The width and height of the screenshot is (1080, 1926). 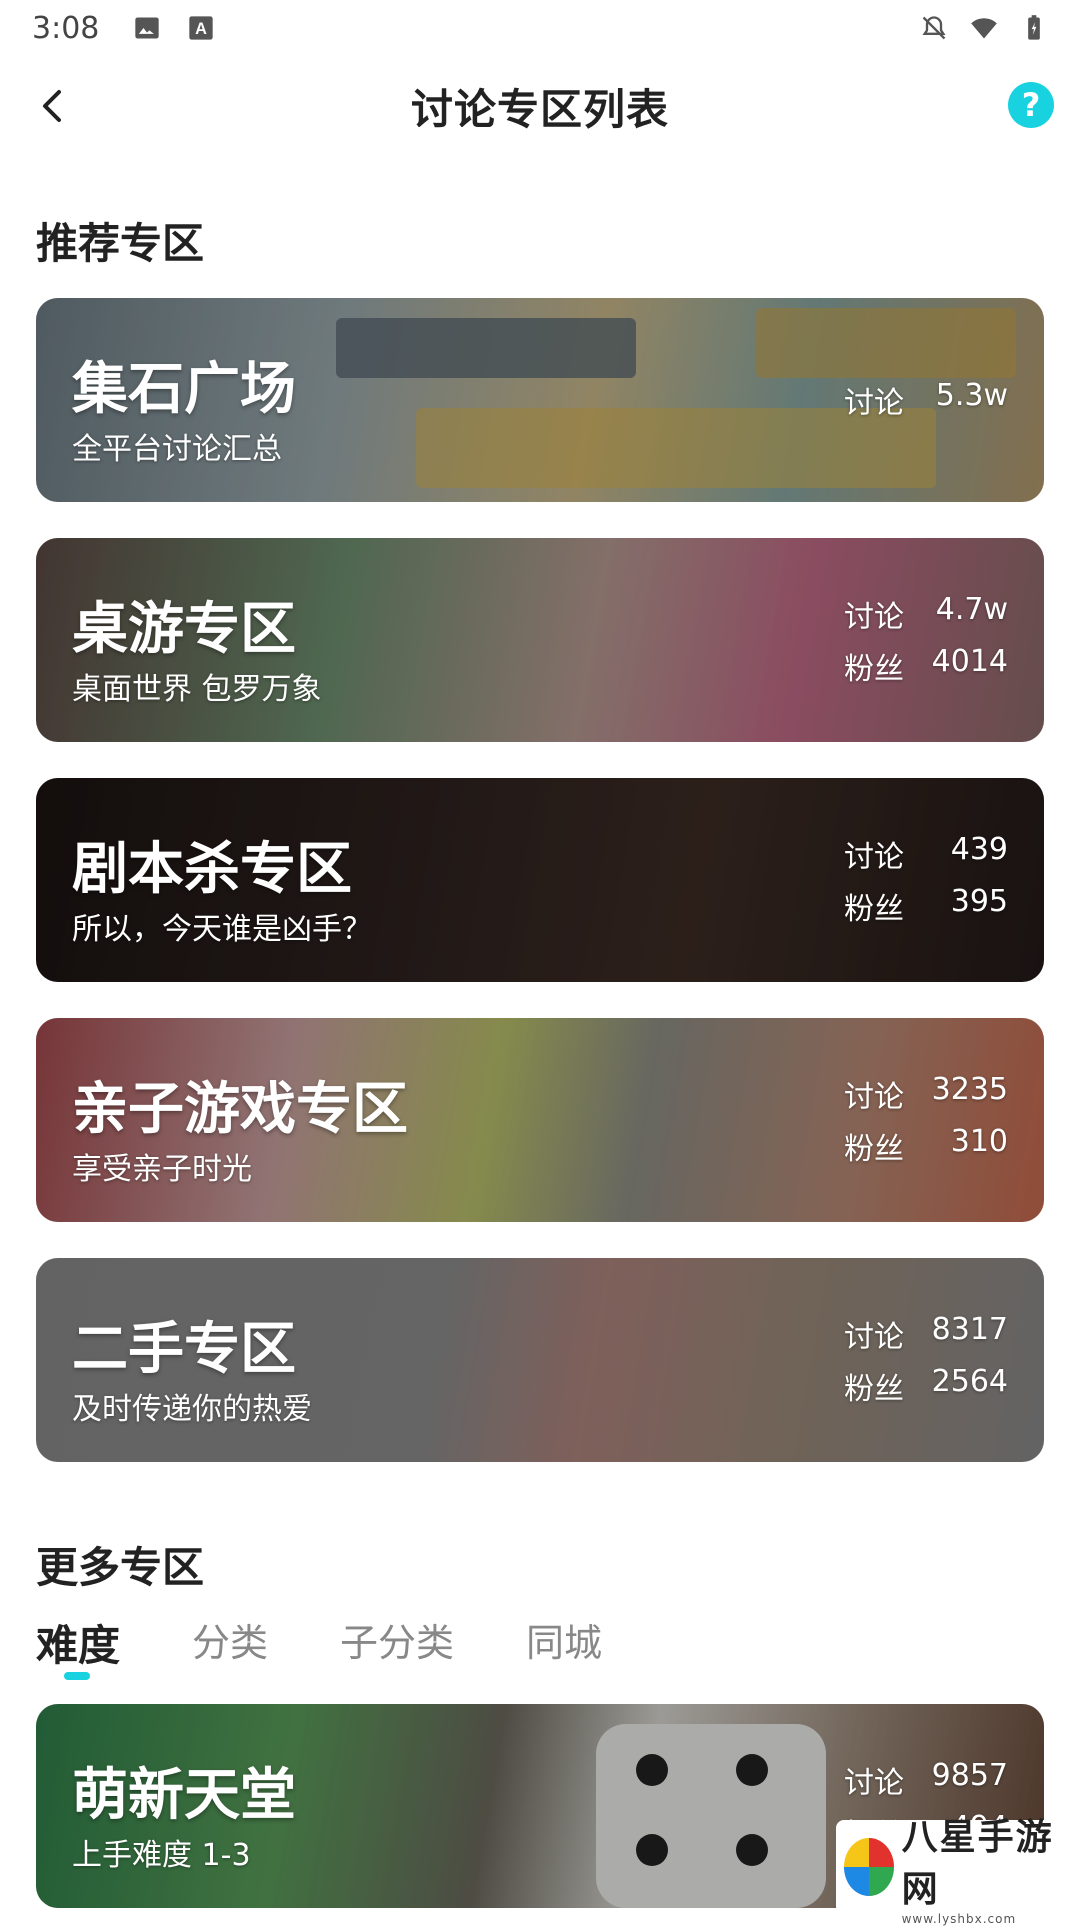 What do you see at coordinates (540, 640) in the screenshot?
I see `zone-card-board-games: 桌游专区 桌面世界 包罗万象 讨论 4.7w 粉丝 4014` at bounding box center [540, 640].